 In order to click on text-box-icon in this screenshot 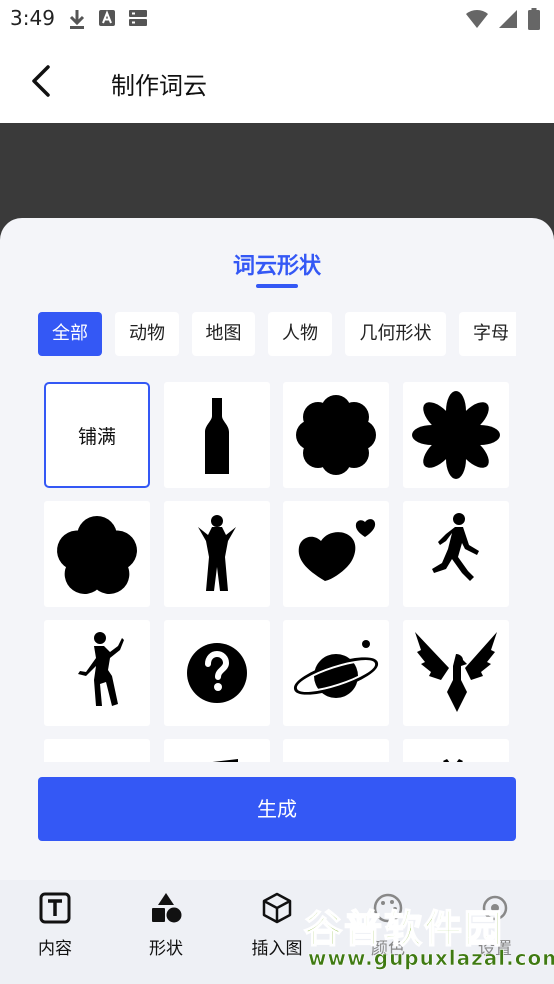, I will do `click(55, 908)`.